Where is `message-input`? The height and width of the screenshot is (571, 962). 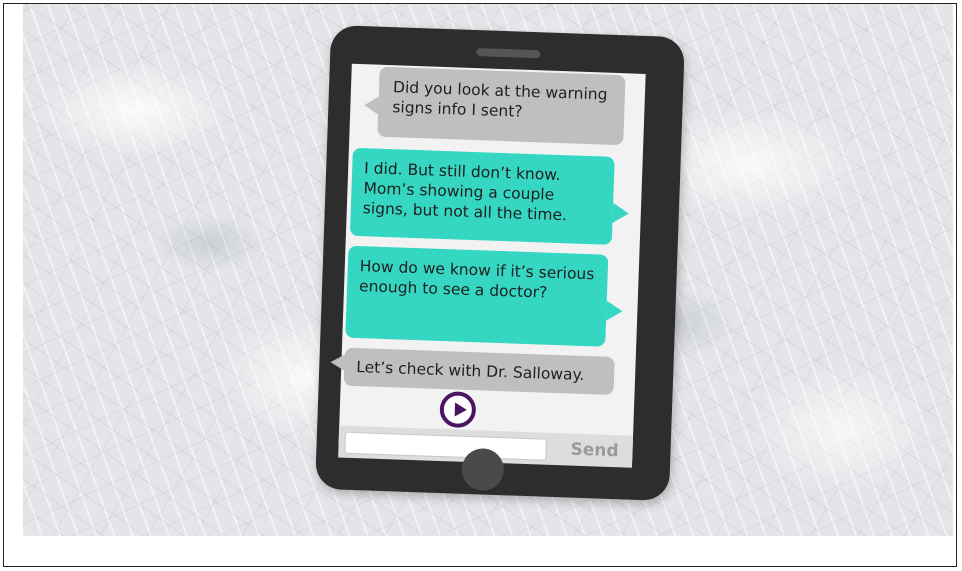 message-input is located at coordinates (445, 446).